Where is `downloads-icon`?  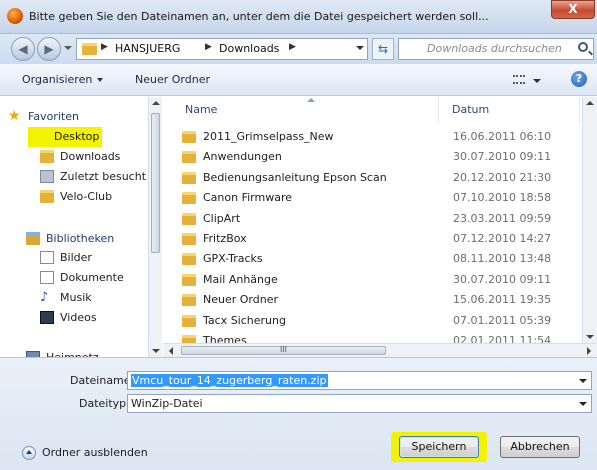 downloads-icon is located at coordinates (47, 156).